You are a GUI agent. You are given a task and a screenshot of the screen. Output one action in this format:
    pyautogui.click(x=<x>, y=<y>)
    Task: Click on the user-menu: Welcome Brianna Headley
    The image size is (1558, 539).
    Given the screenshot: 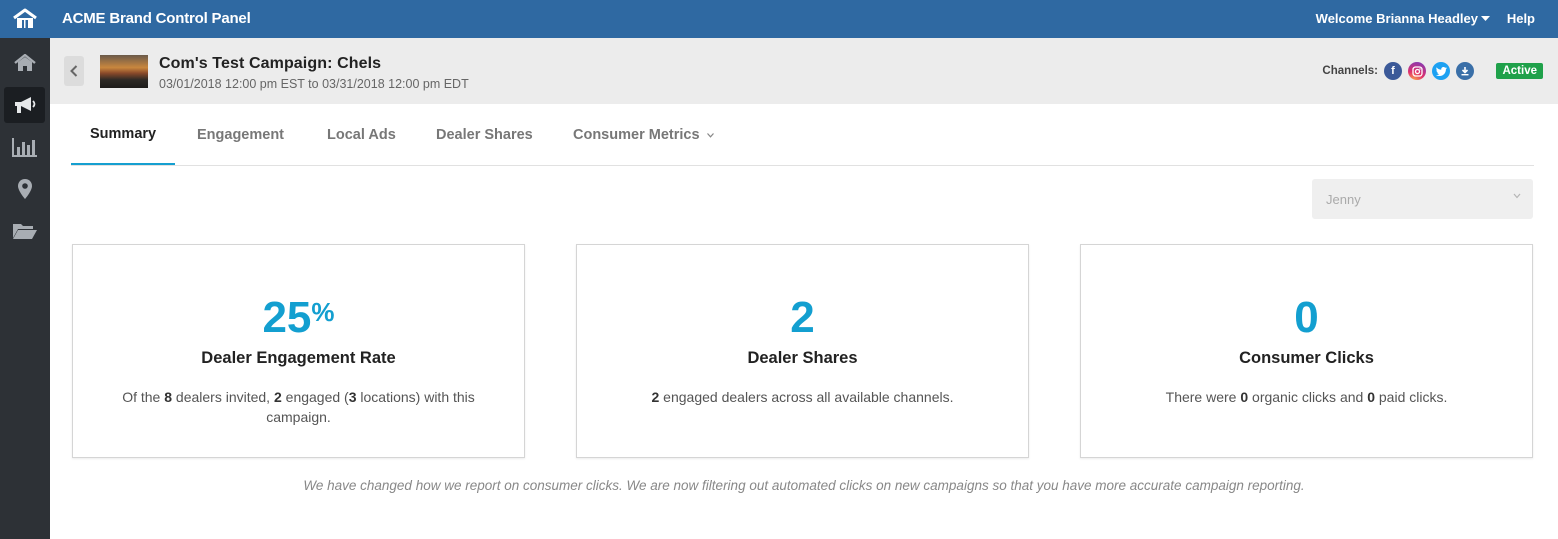 What is the action you would take?
    pyautogui.click(x=1403, y=18)
    